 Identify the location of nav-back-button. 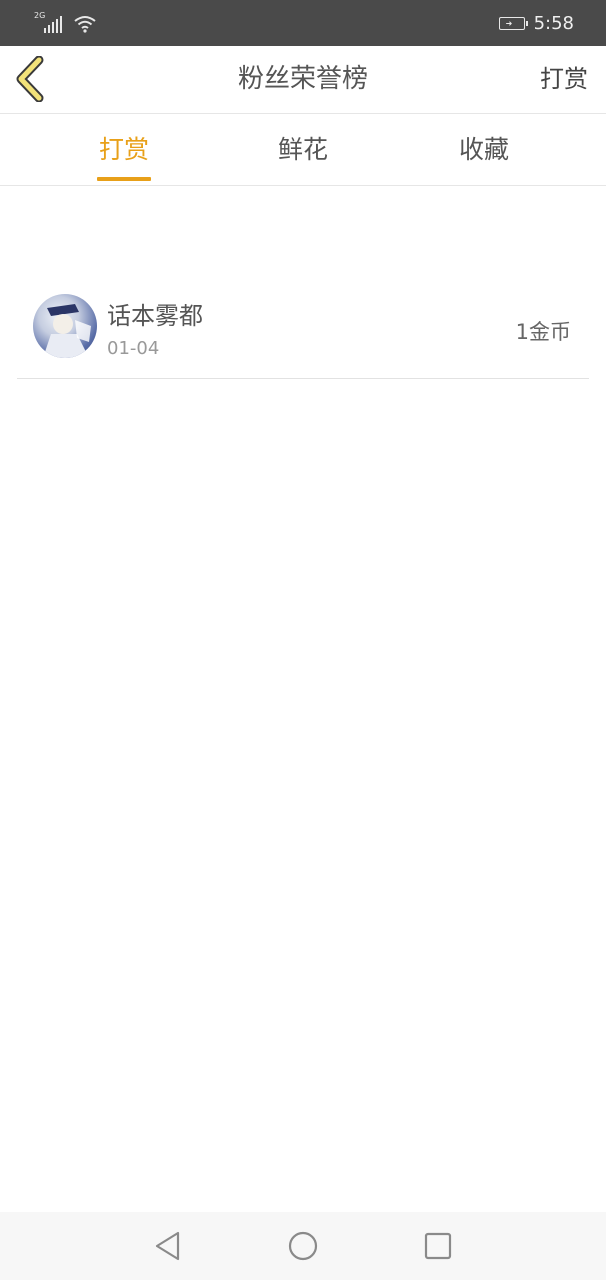
(168, 1246).